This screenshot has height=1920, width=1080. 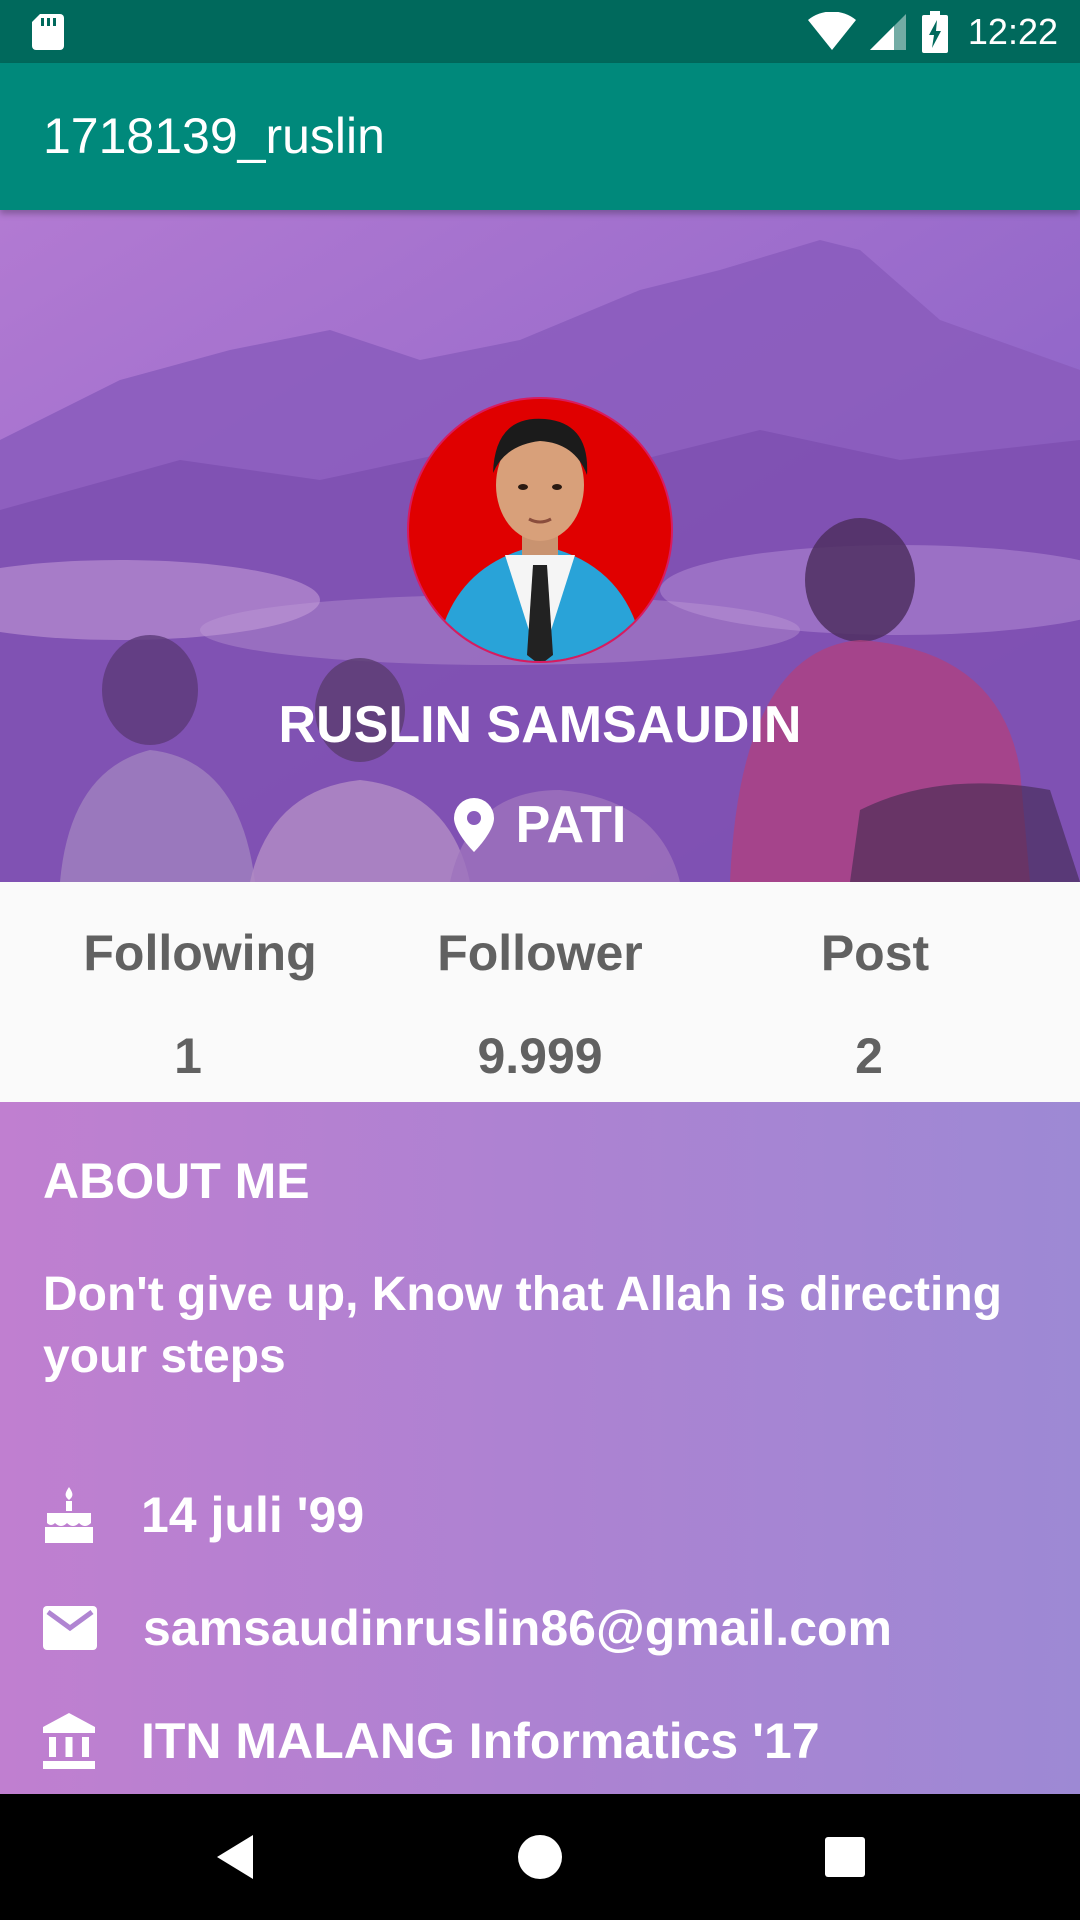 I want to click on email-icon, so click(x=70, y=1628).